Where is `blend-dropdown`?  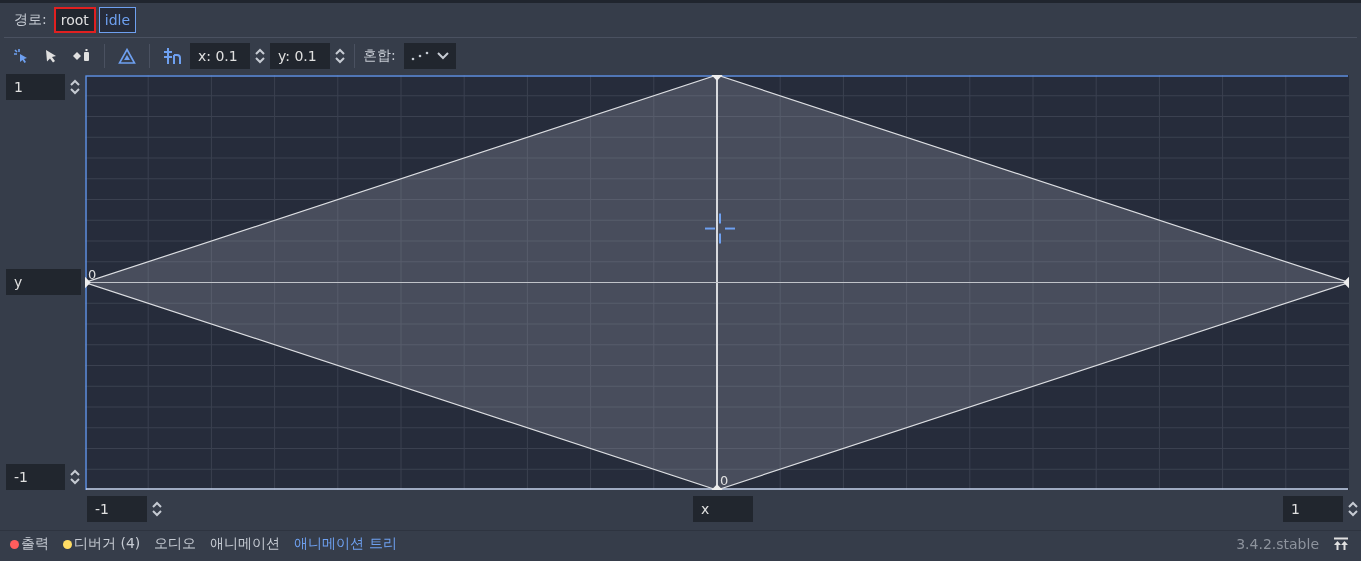 blend-dropdown is located at coordinates (429, 56).